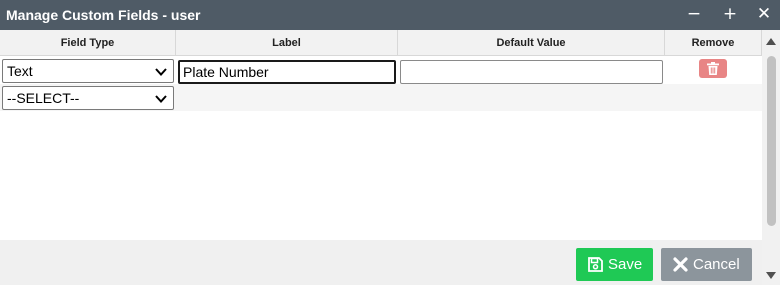  What do you see at coordinates (390, 15) in the screenshot?
I see `window-titlebar: Manage Custom Fields - user − + ✕` at bounding box center [390, 15].